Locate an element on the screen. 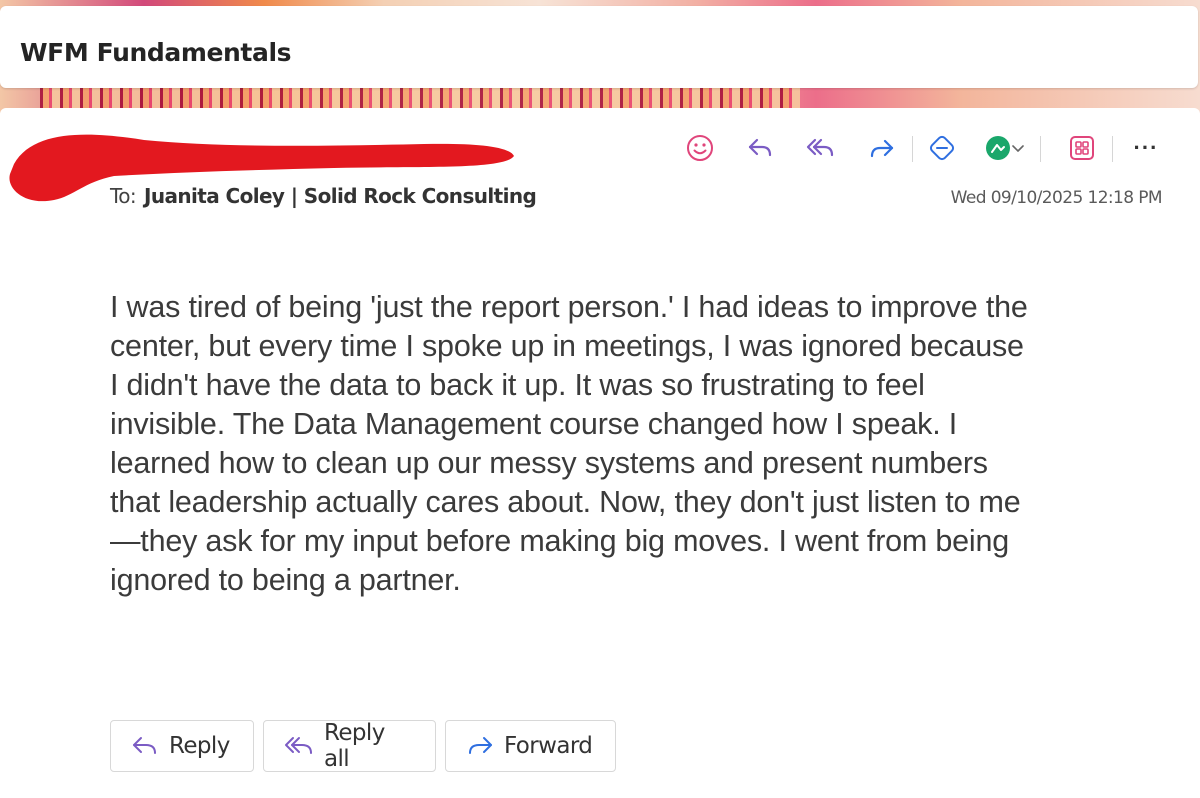 This screenshot has height=798, width=1200. reply-all-button: Reply all is located at coordinates (349, 746).